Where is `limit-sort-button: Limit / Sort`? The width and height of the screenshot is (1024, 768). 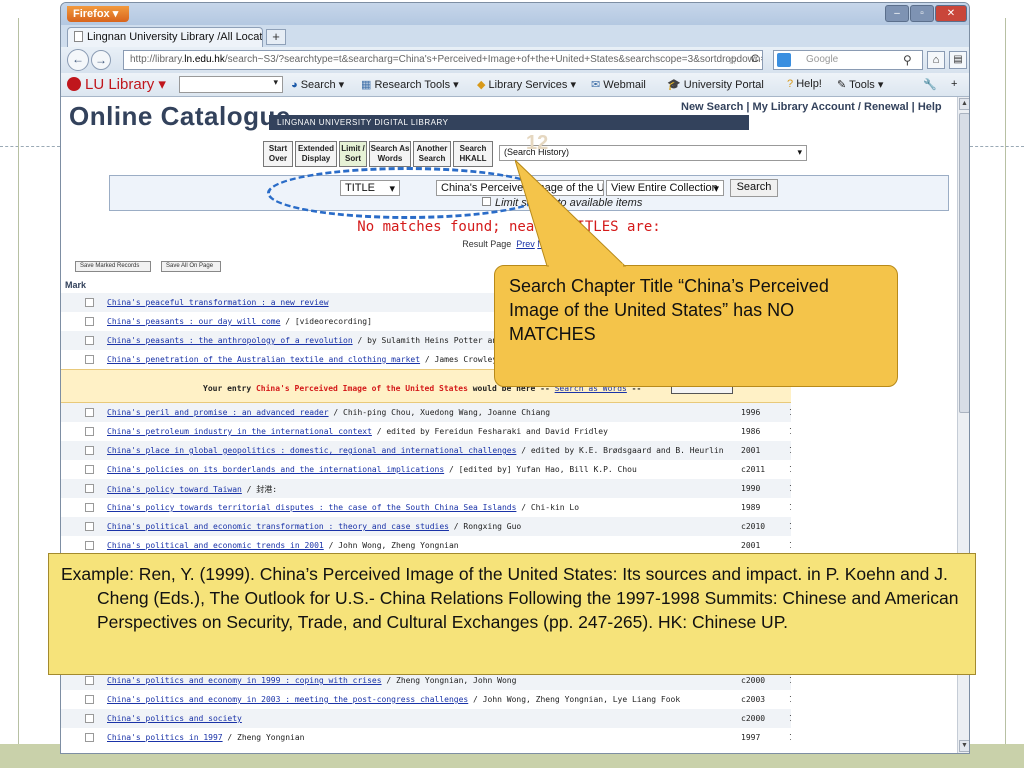 limit-sort-button: Limit / Sort is located at coordinates (353, 154).